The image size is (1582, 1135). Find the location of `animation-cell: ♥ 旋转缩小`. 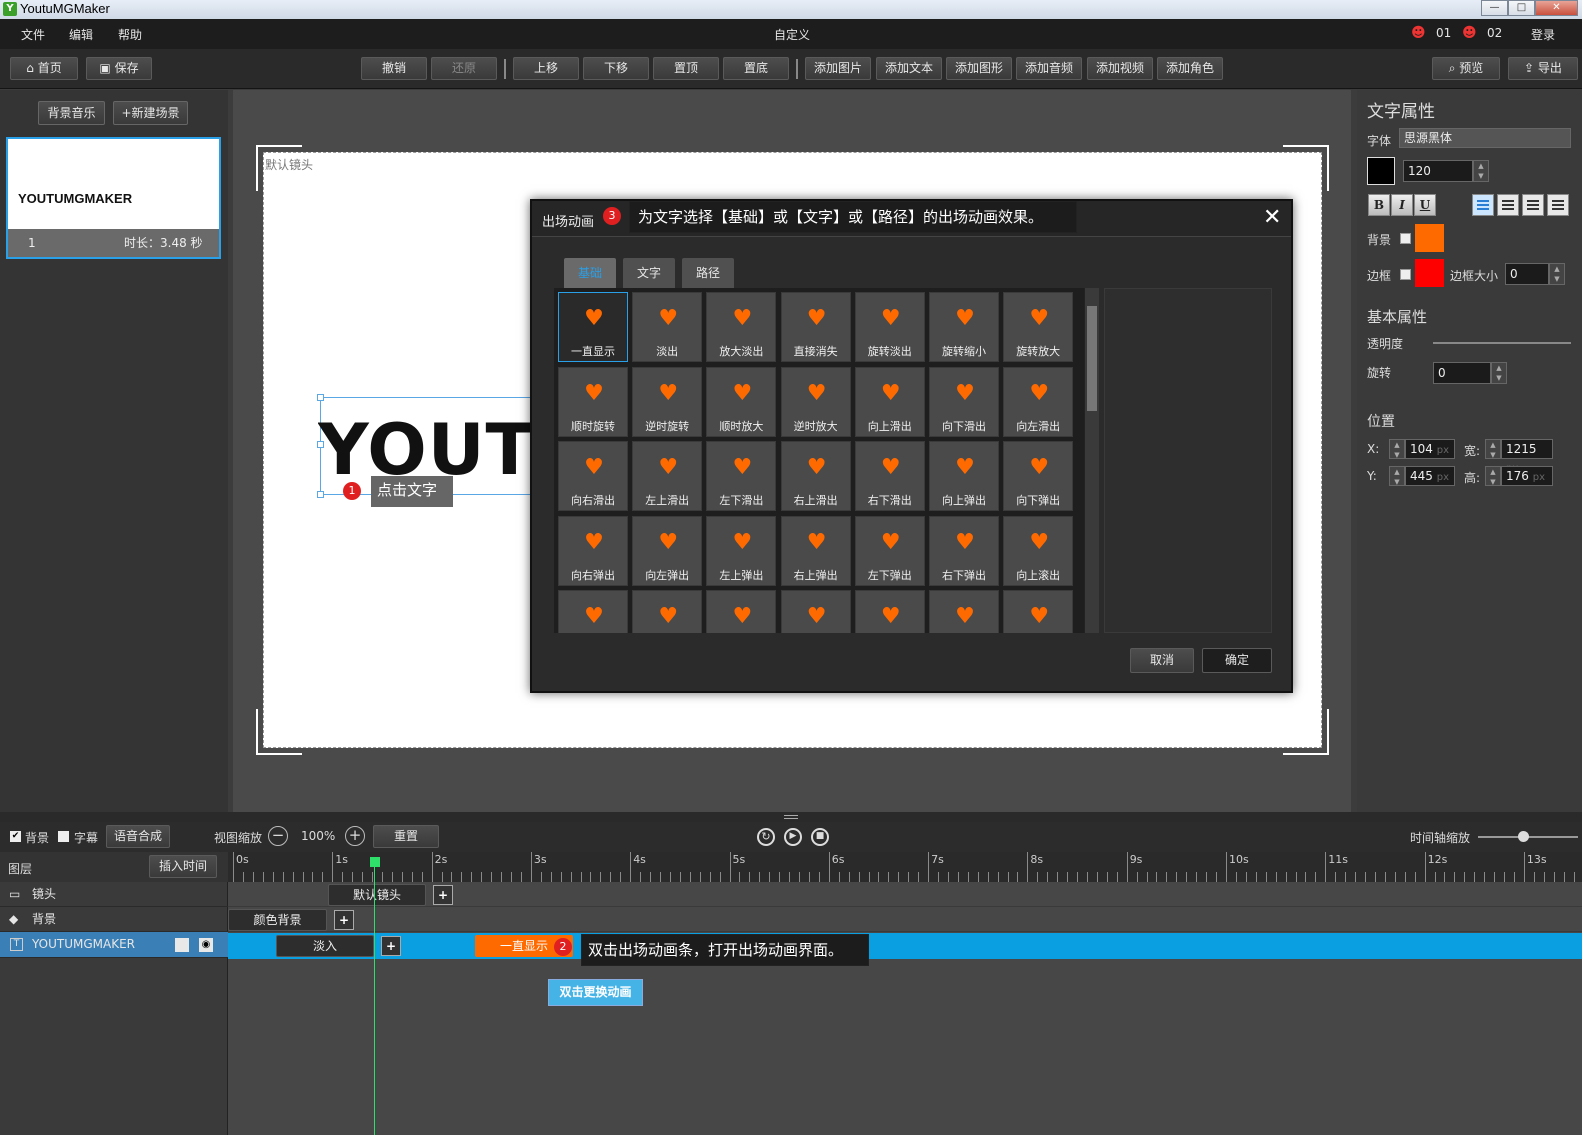

animation-cell: ♥ 旋转缩小 is located at coordinates (964, 327).